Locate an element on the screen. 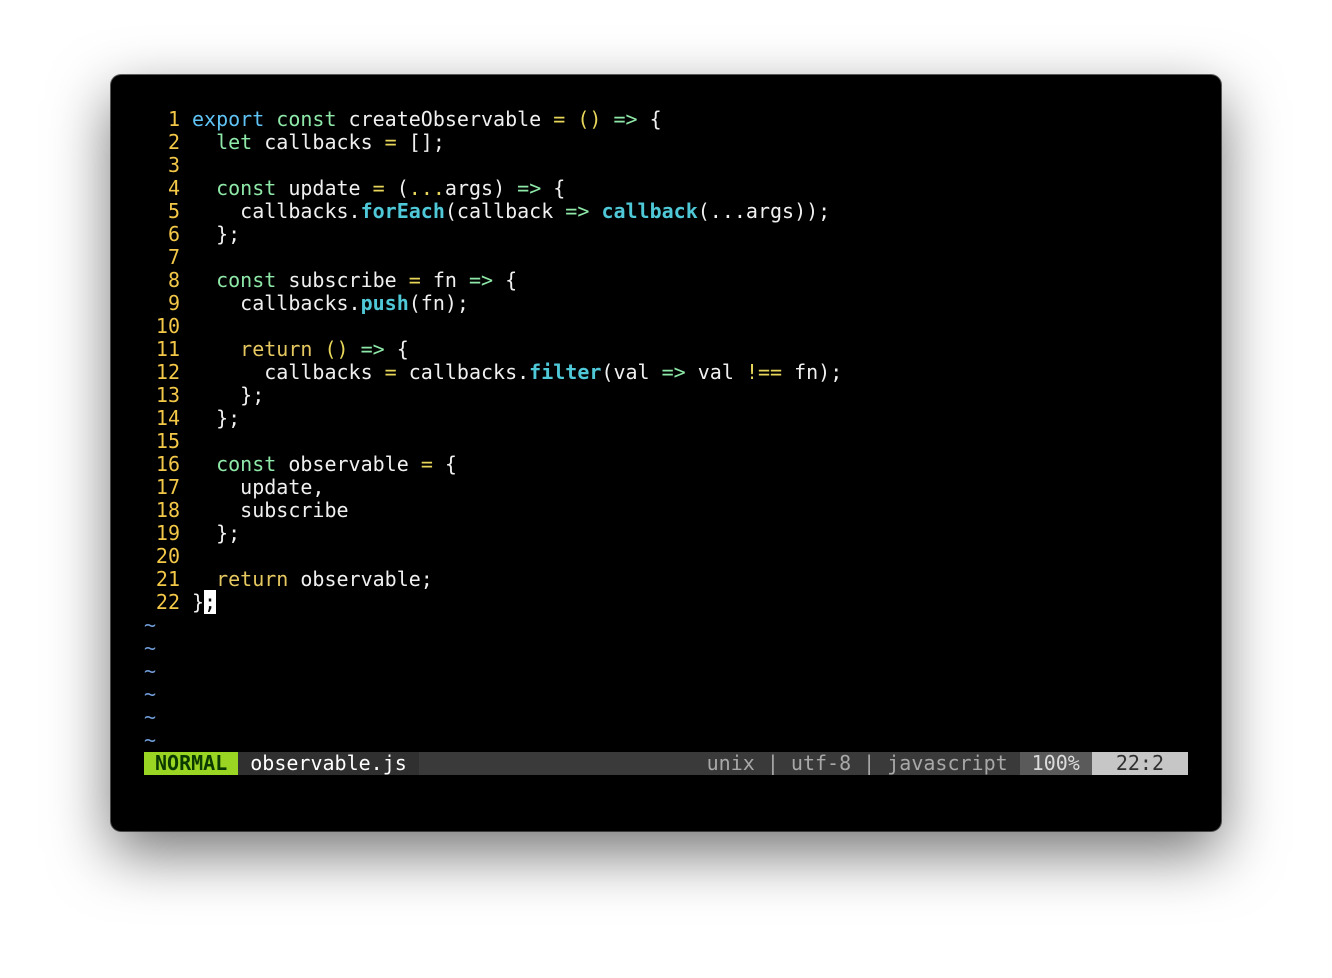  code-line: 9 callbacks.push(fn); is located at coordinates (493, 303).